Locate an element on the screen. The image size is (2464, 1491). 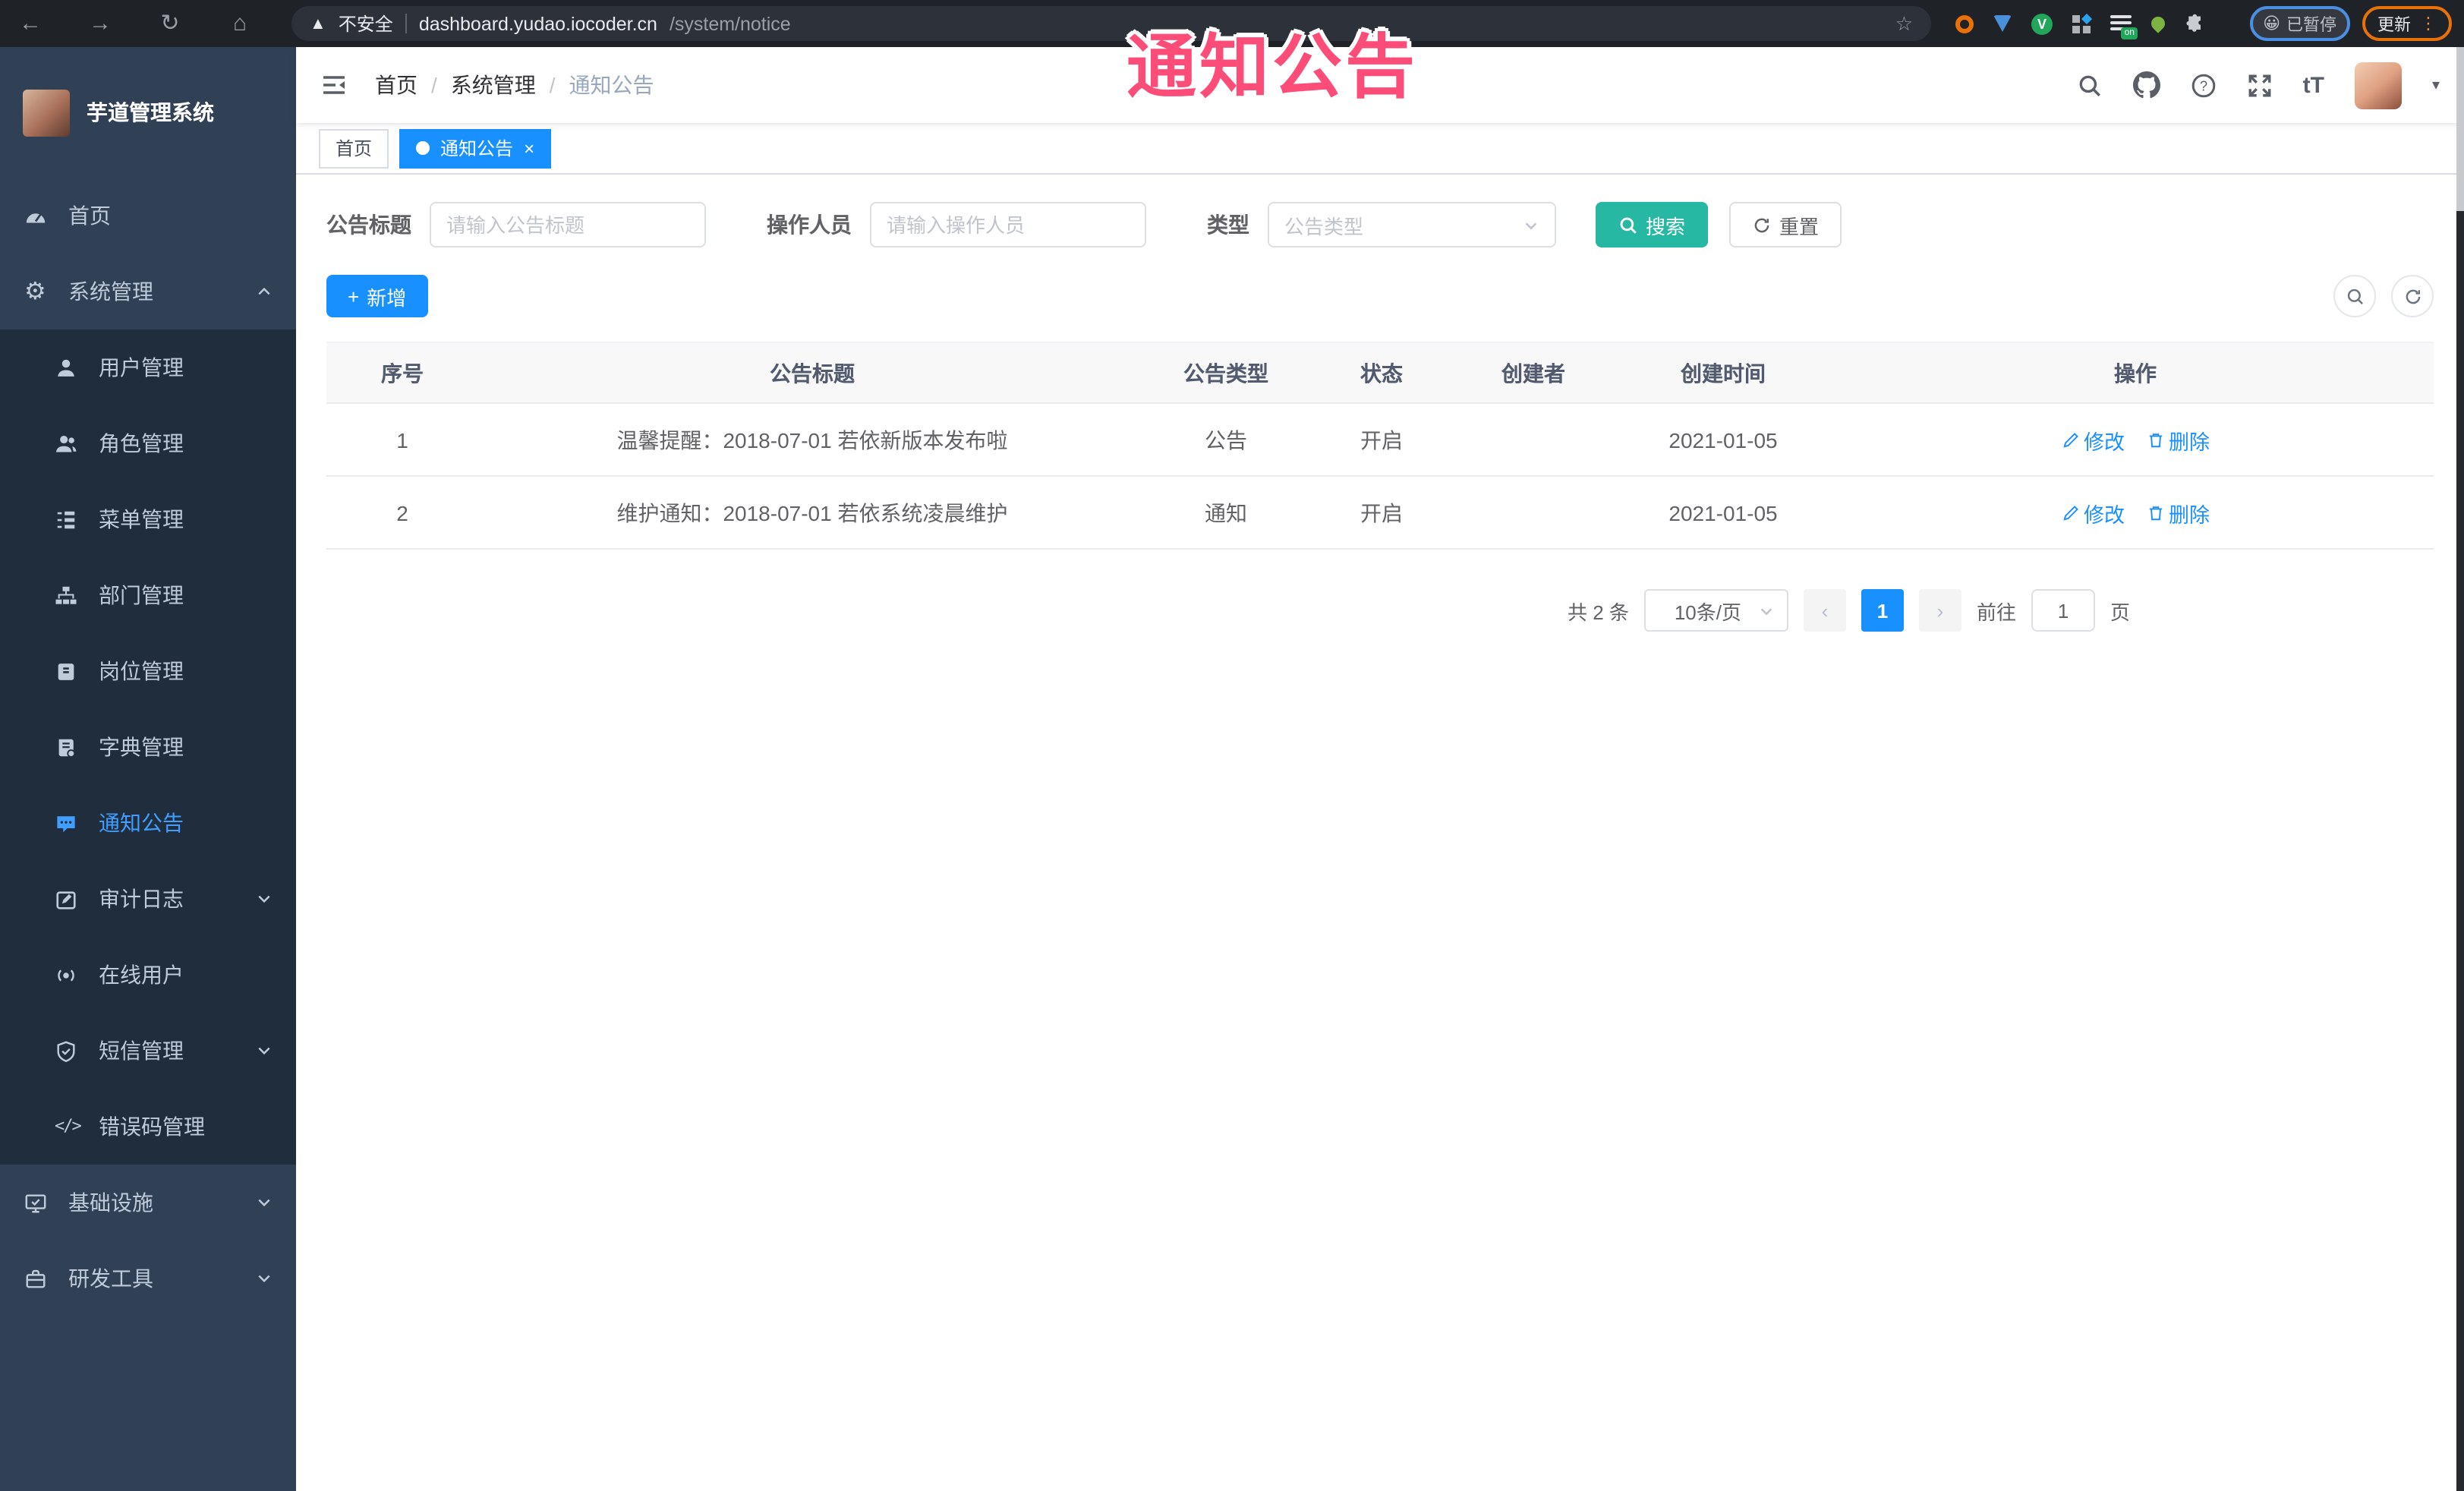
close-icon: × is located at coordinates (529, 148).